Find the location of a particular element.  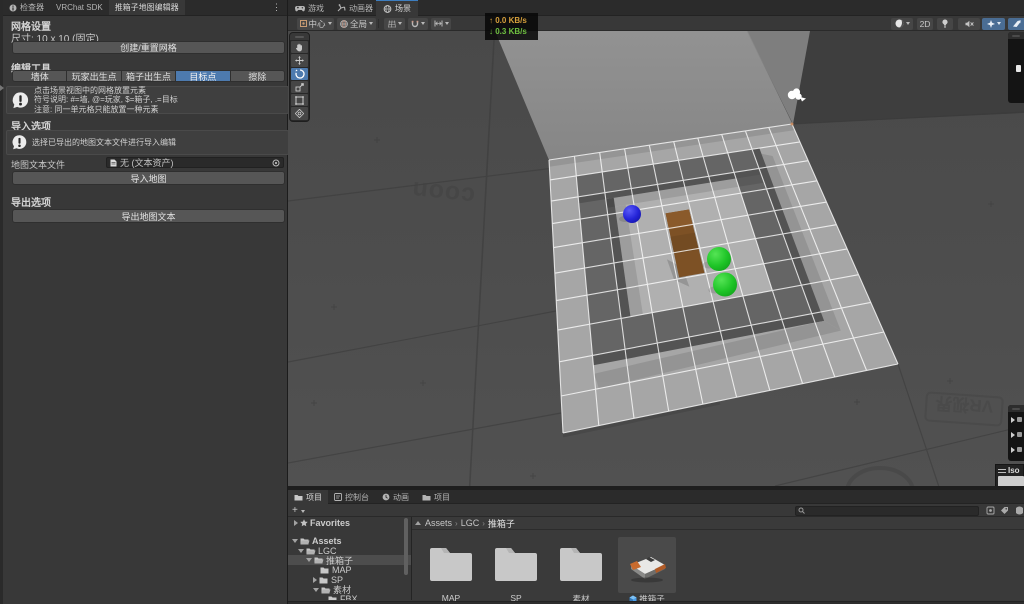

move-tool is located at coordinates (299, 60).